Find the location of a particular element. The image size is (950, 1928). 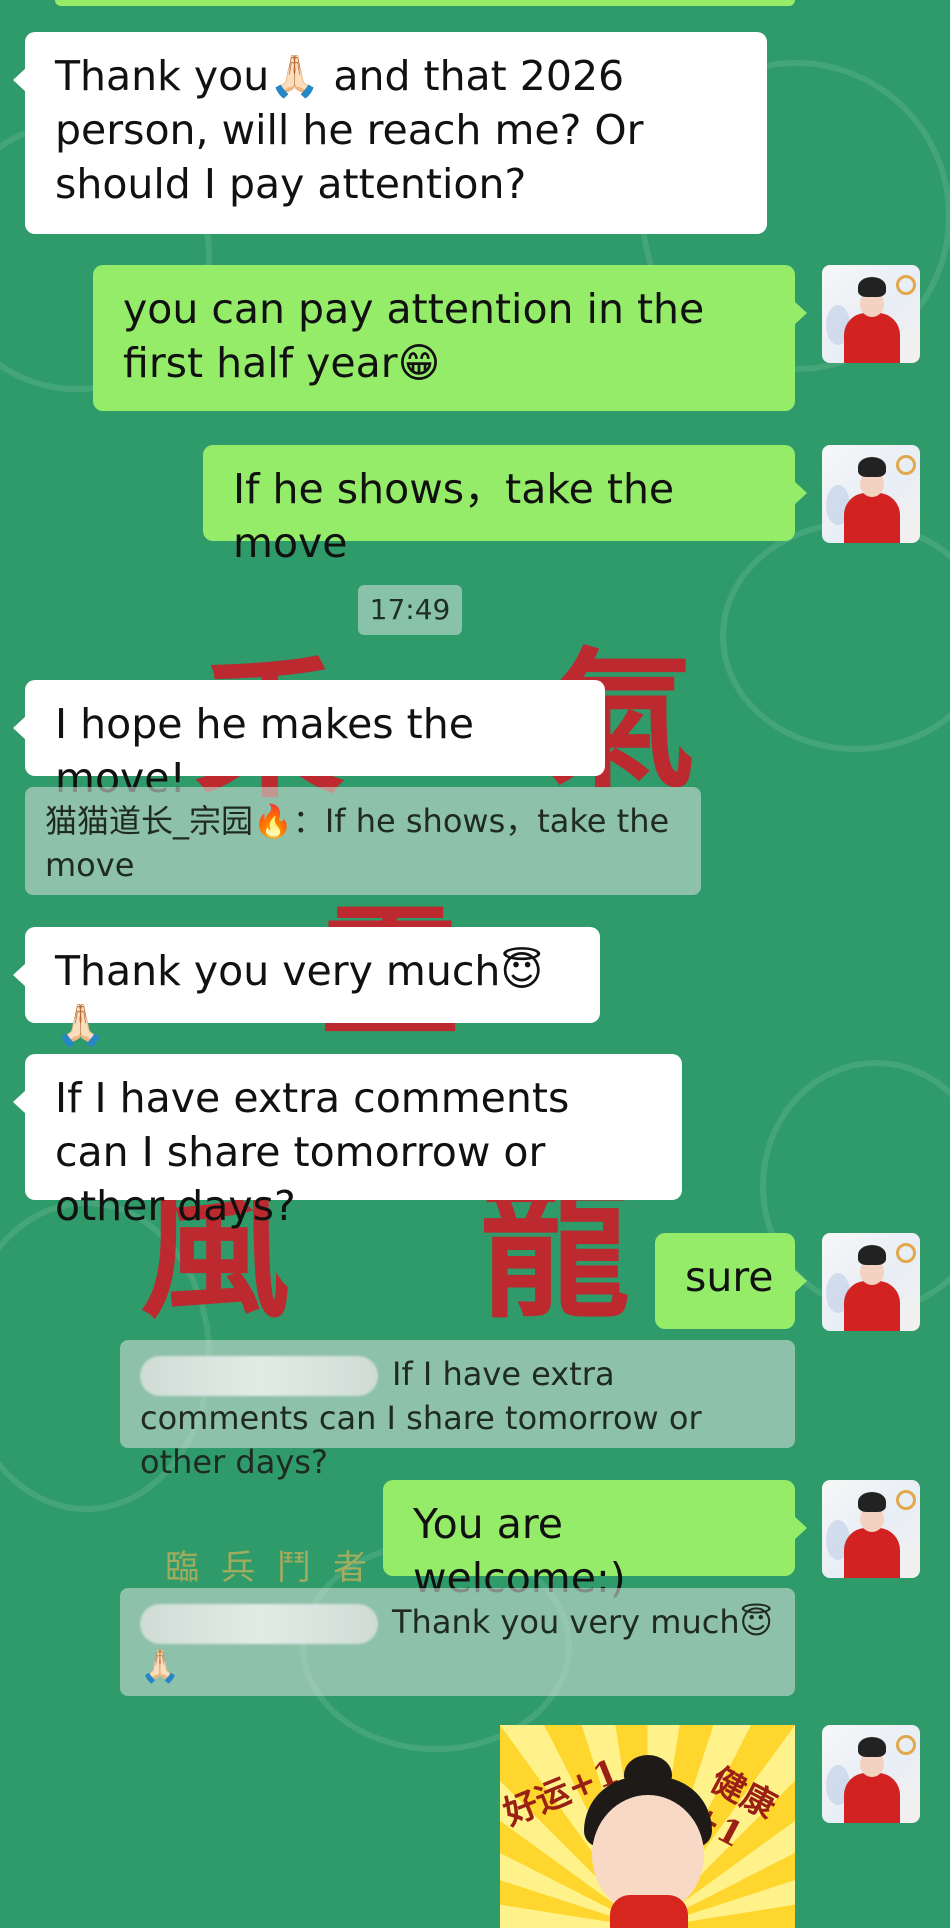

quote-author: 猫猫道长_宗园🔥： is located at coordinates (185, 821).